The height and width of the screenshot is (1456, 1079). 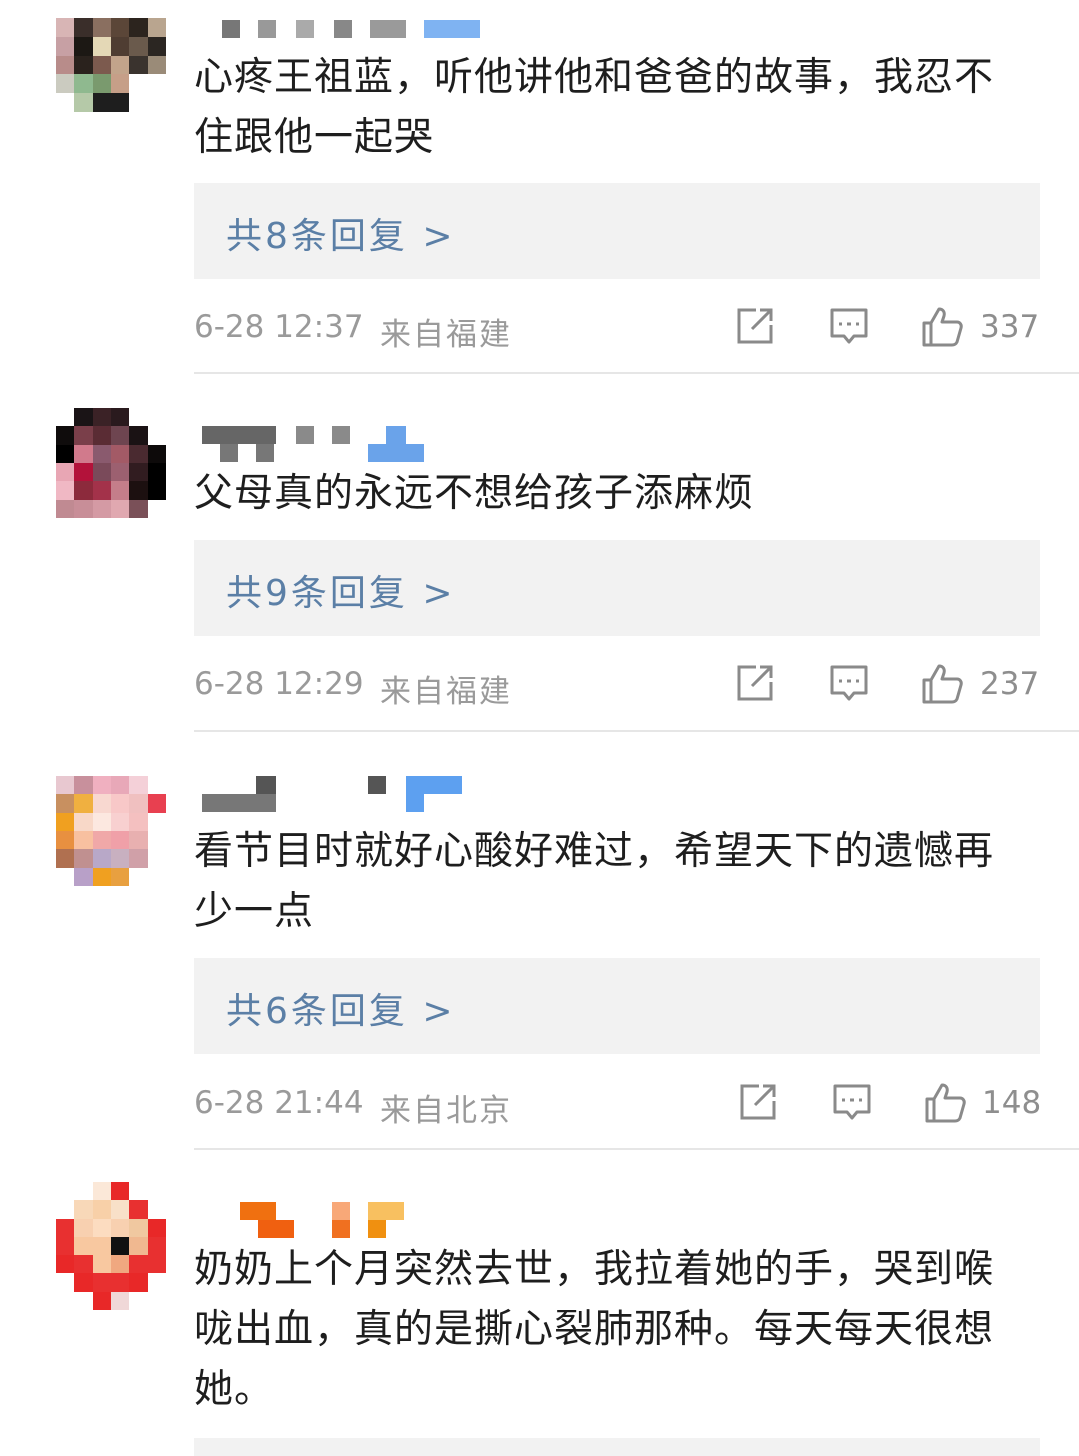 I want to click on replies-label: 共9条回复 >, so click(x=341, y=593).